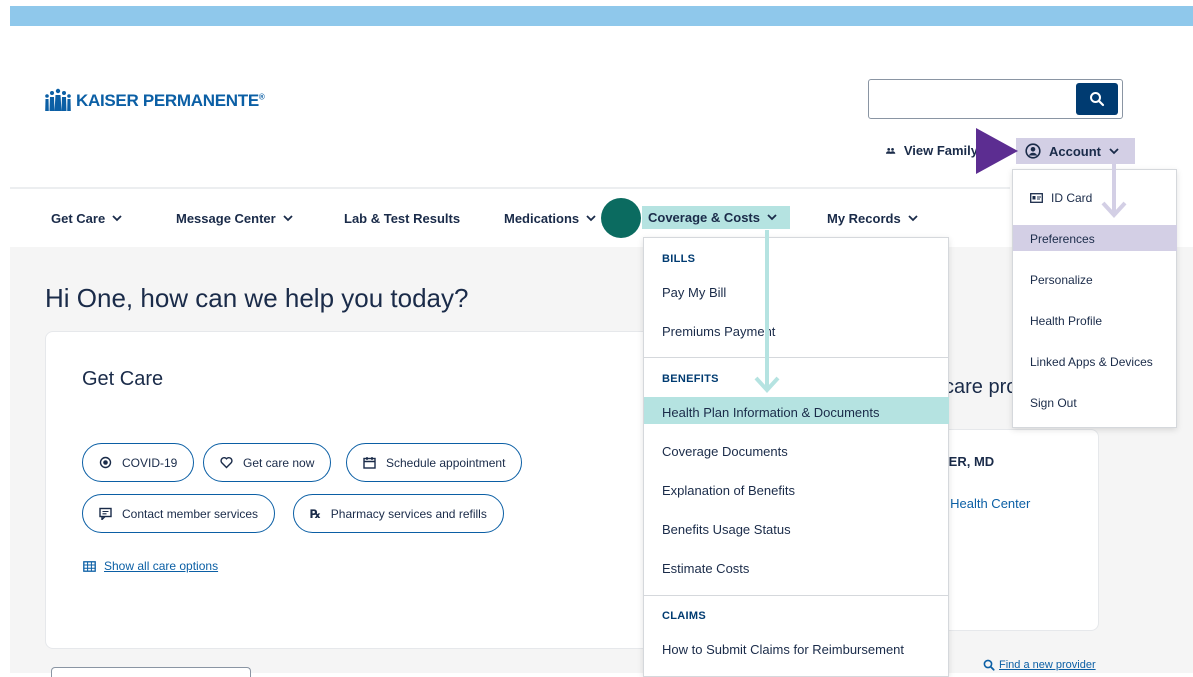  What do you see at coordinates (542, 218) in the screenshot?
I see `nav-label: Medications` at bounding box center [542, 218].